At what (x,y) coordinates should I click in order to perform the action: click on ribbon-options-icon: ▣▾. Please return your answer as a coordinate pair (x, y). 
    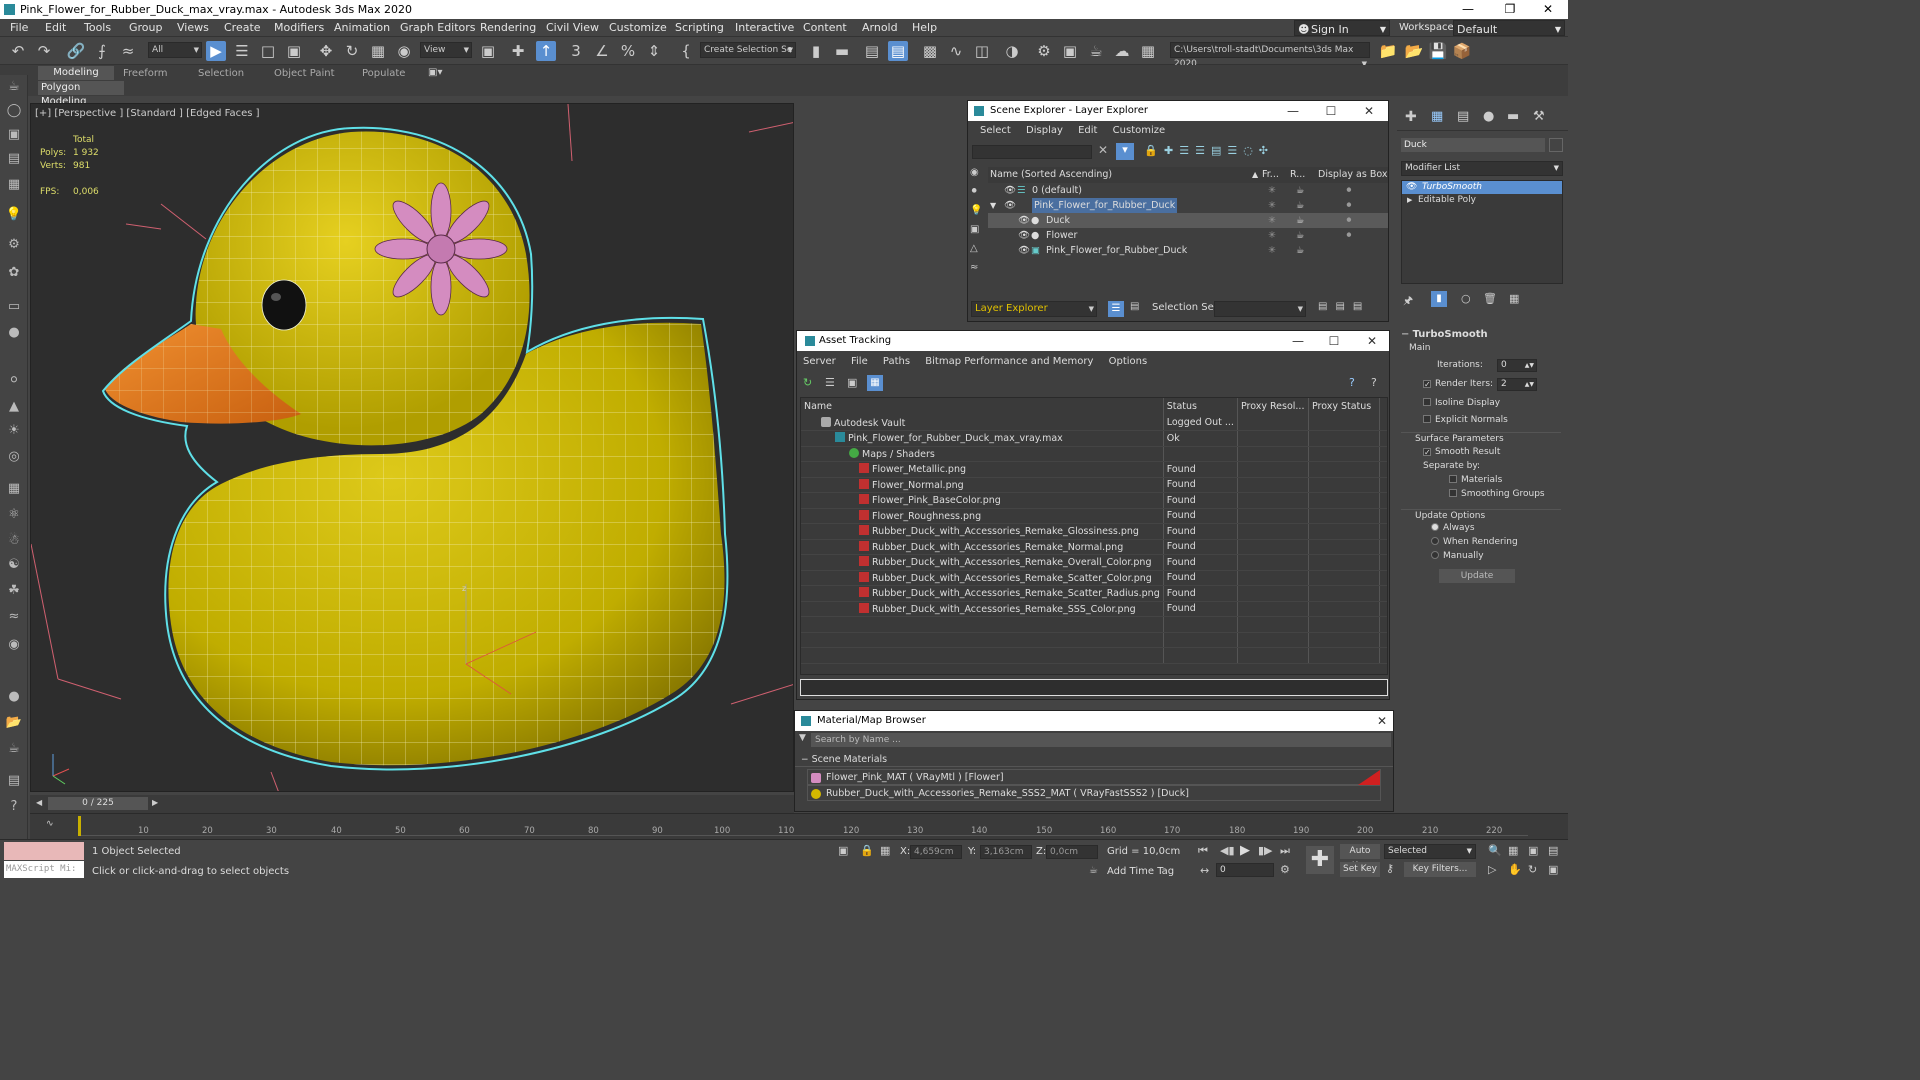
    Looking at the image, I should click on (435, 72).